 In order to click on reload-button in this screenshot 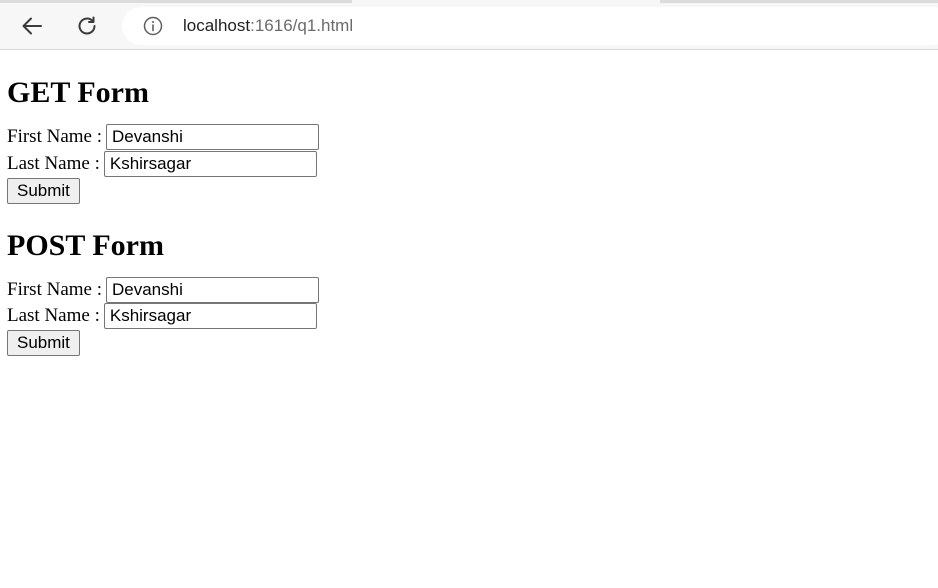, I will do `click(87, 26)`.